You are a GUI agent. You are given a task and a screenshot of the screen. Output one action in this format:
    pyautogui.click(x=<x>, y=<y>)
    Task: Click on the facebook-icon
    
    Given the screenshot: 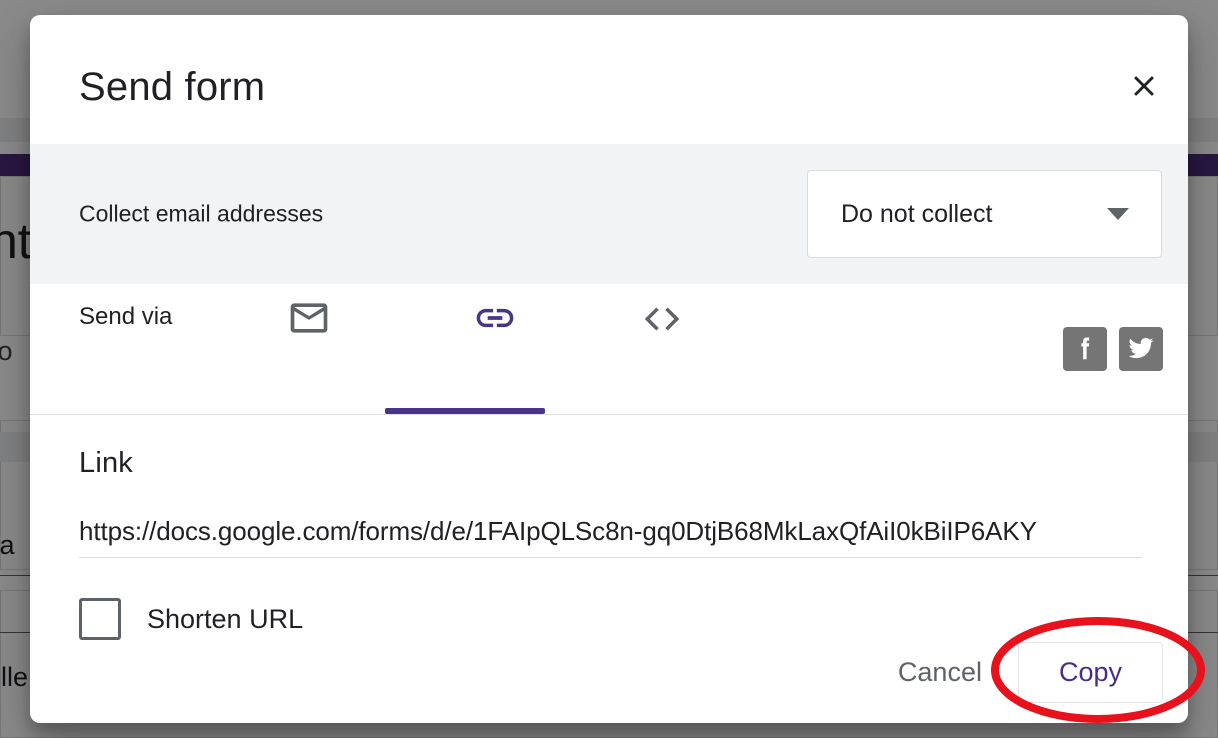 What is the action you would take?
    pyautogui.click(x=1085, y=349)
    